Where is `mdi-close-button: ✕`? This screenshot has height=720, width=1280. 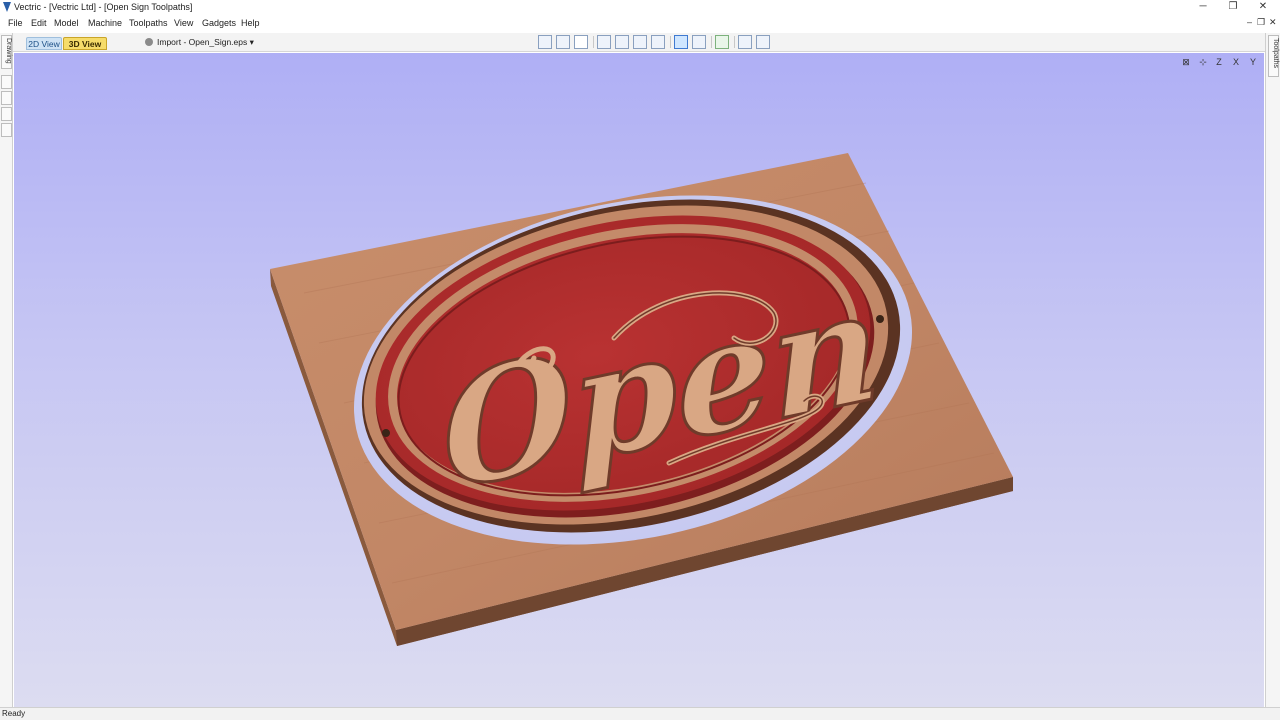 mdi-close-button: ✕ is located at coordinates (1273, 22).